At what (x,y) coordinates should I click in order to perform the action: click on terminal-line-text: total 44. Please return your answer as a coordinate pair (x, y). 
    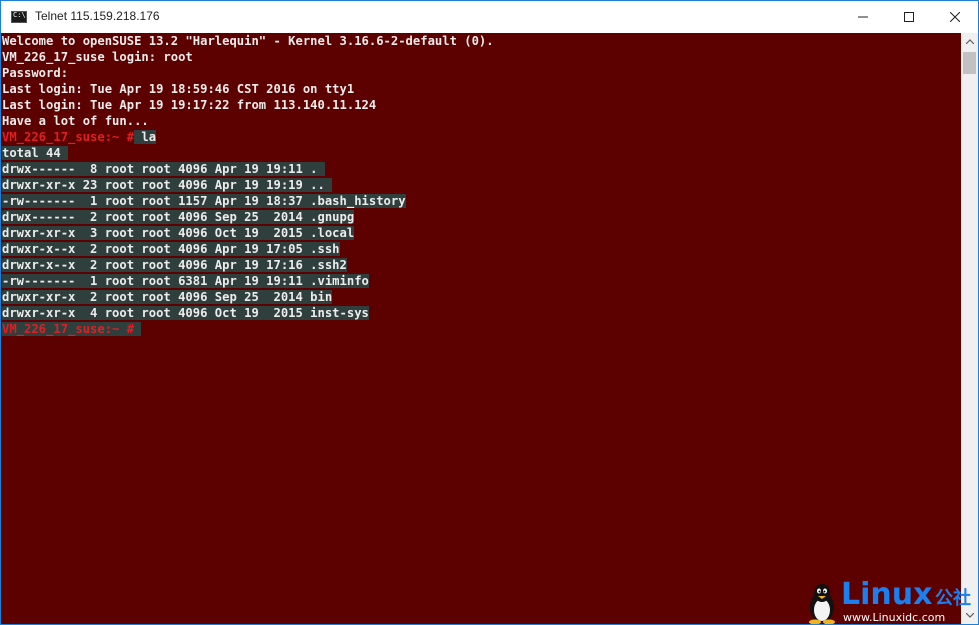
    Looking at the image, I should click on (35, 153).